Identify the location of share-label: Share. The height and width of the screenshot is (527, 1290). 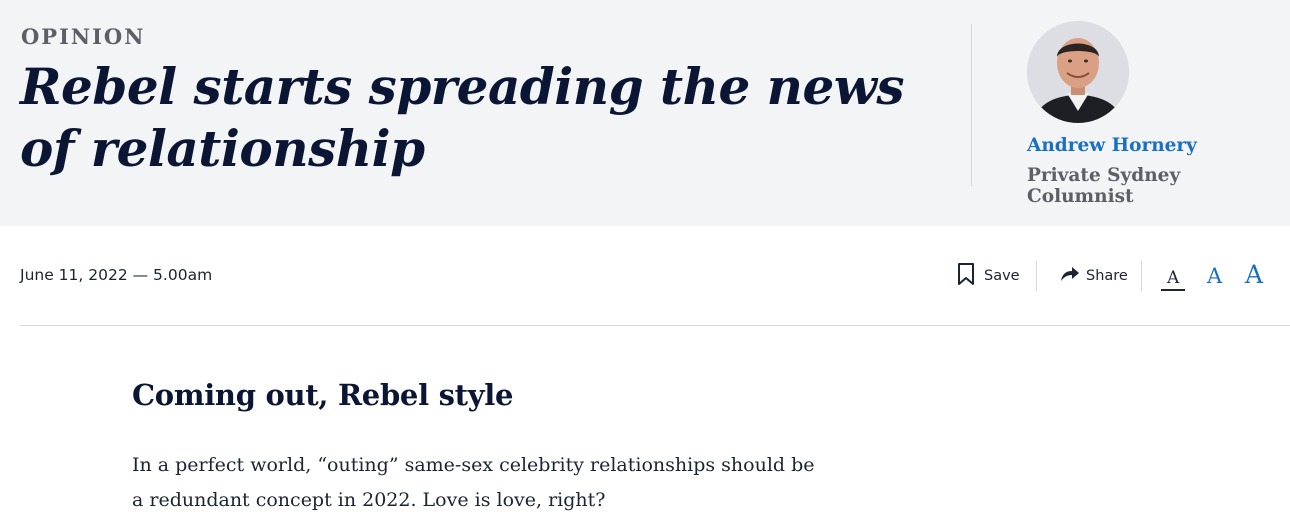
(1107, 276).